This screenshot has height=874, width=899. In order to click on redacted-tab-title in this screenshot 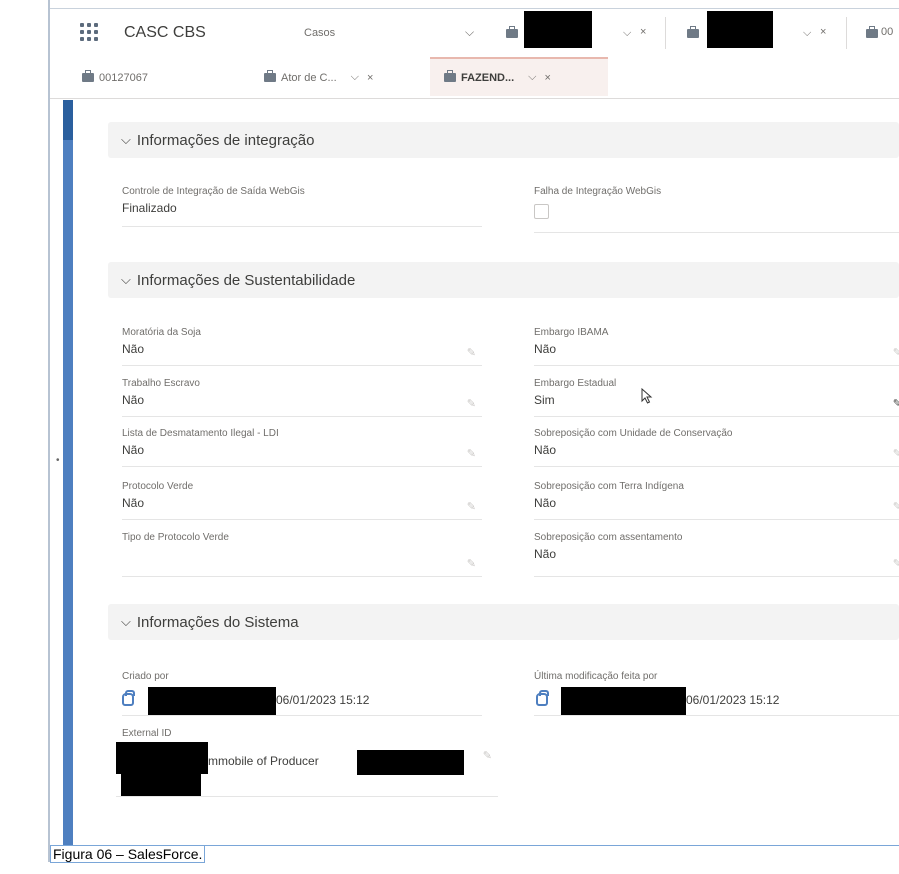, I will do `click(740, 29)`.